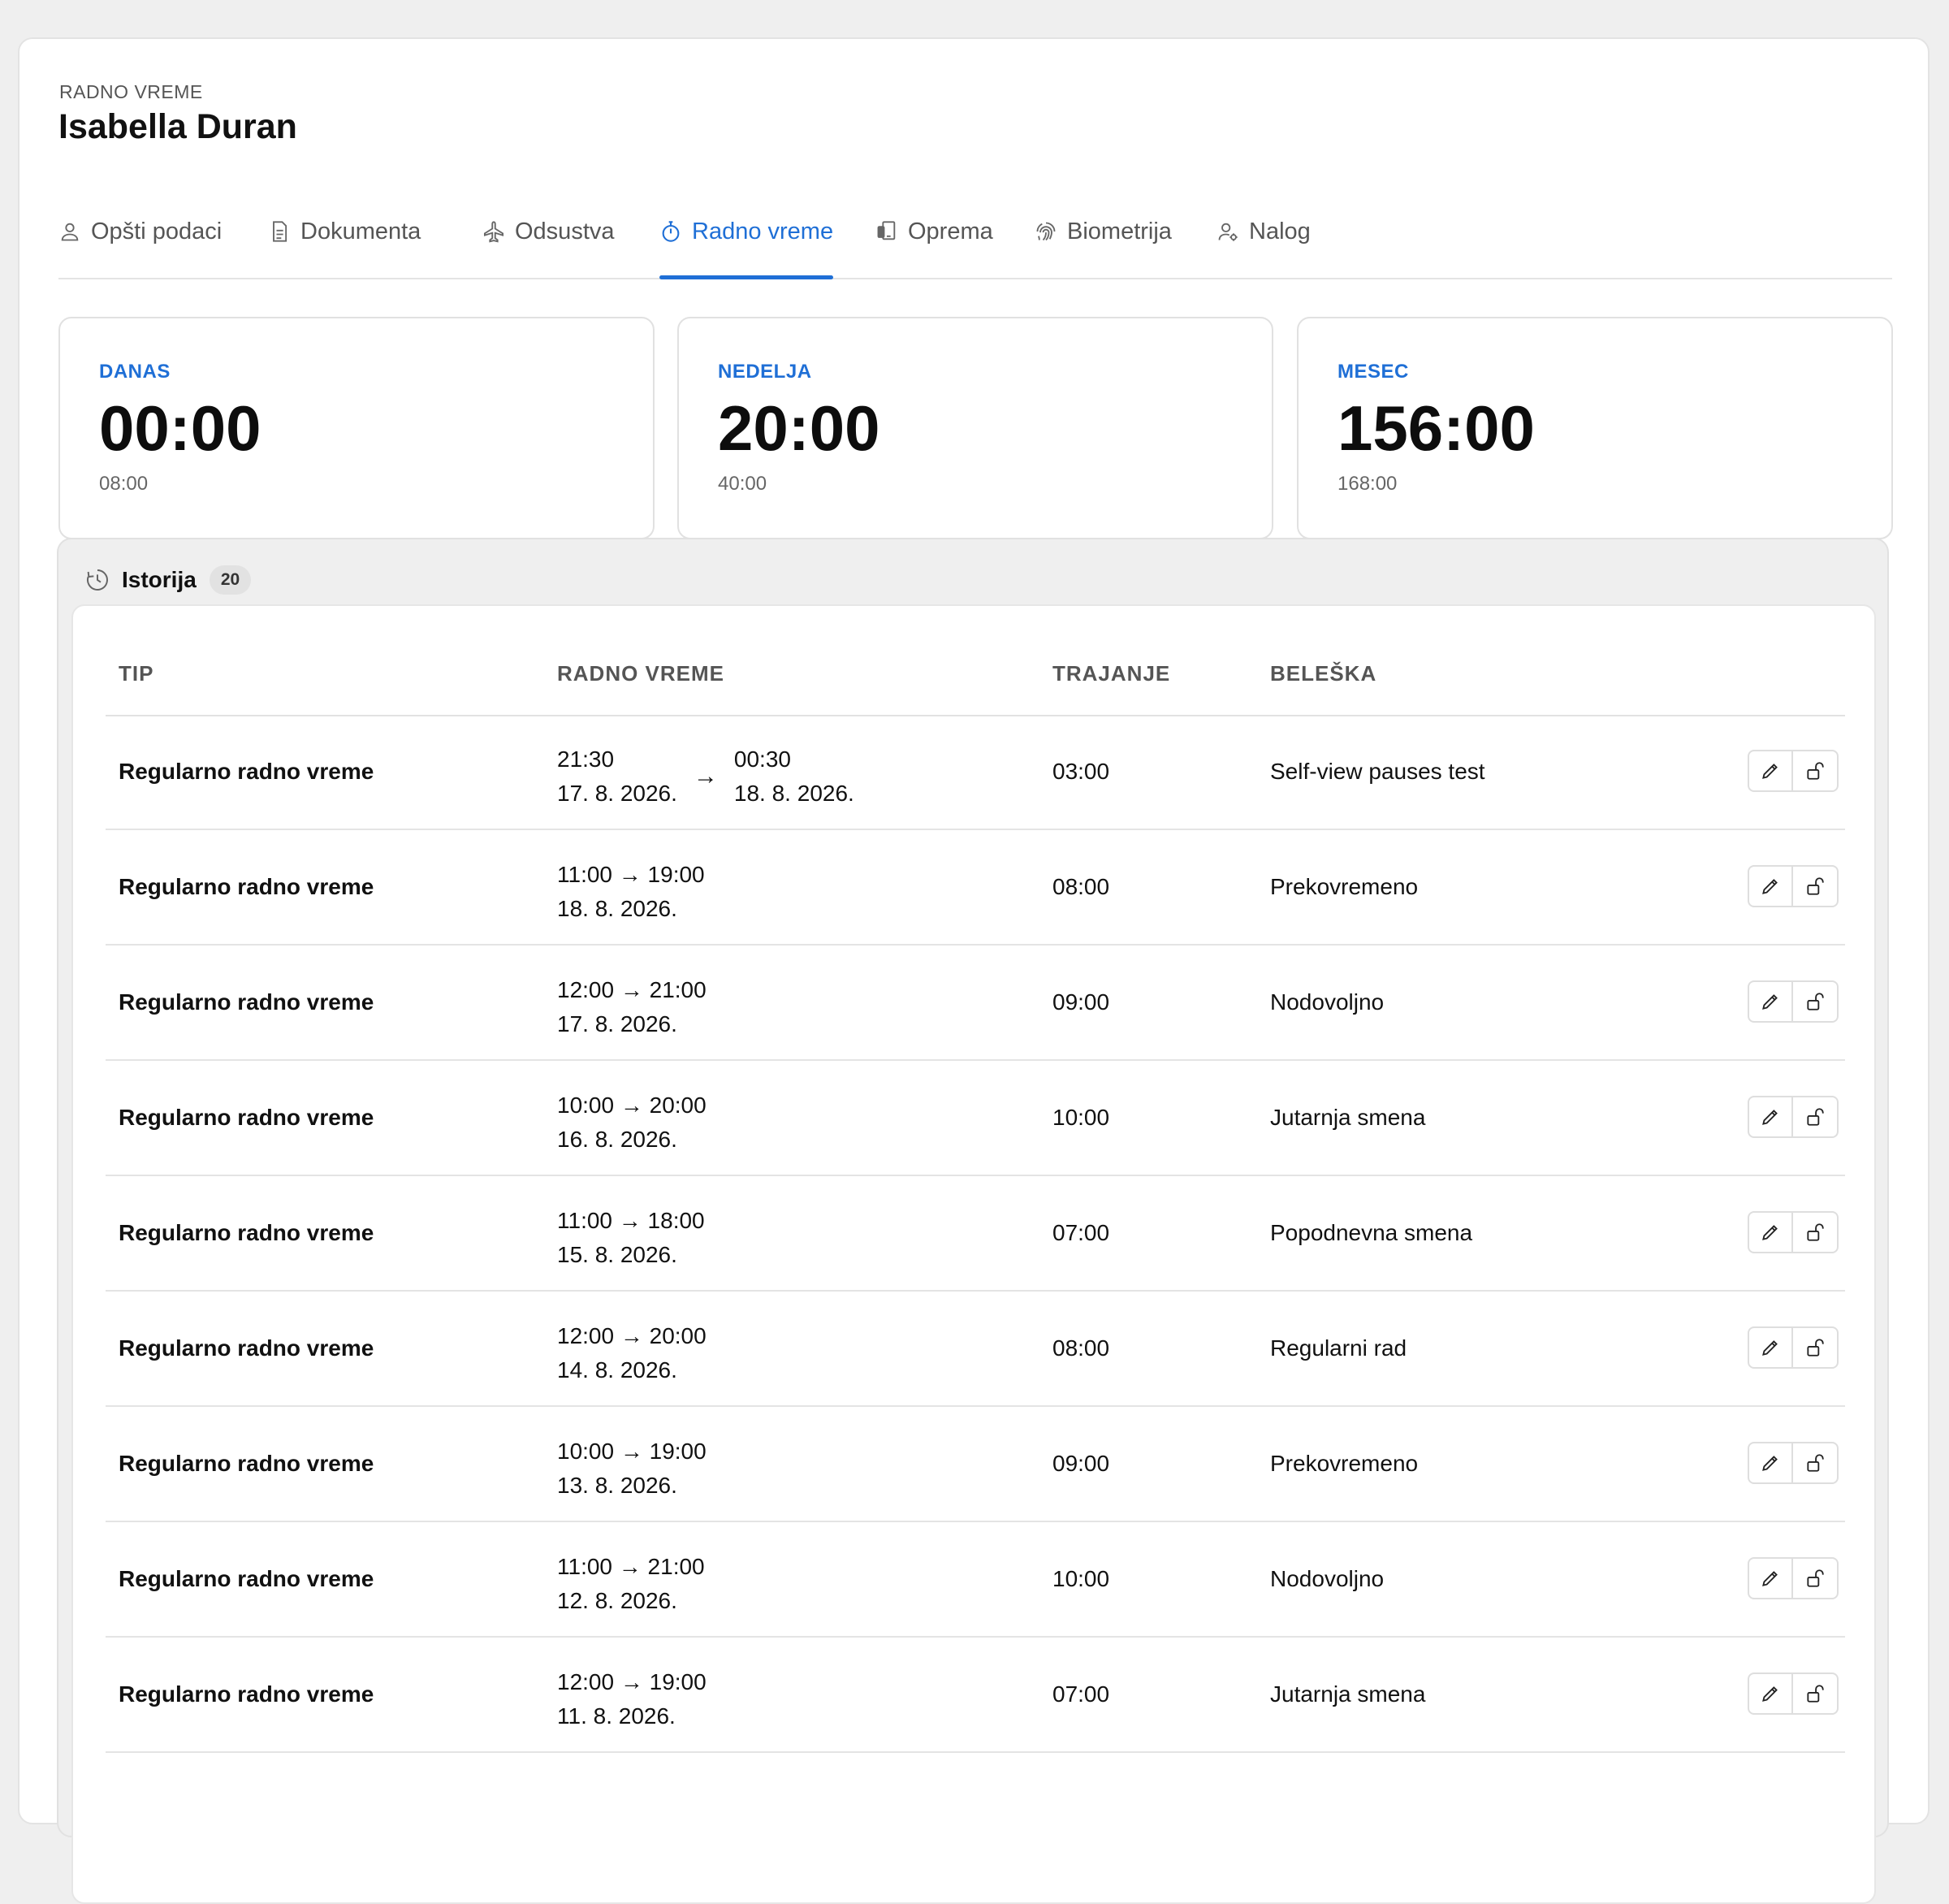 This screenshot has width=1949, height=1904. What do you see at coordinates (1081, 1464) in the screenshot?
I see `row-duration: 09:00` at bounding box center [1081, 1464].